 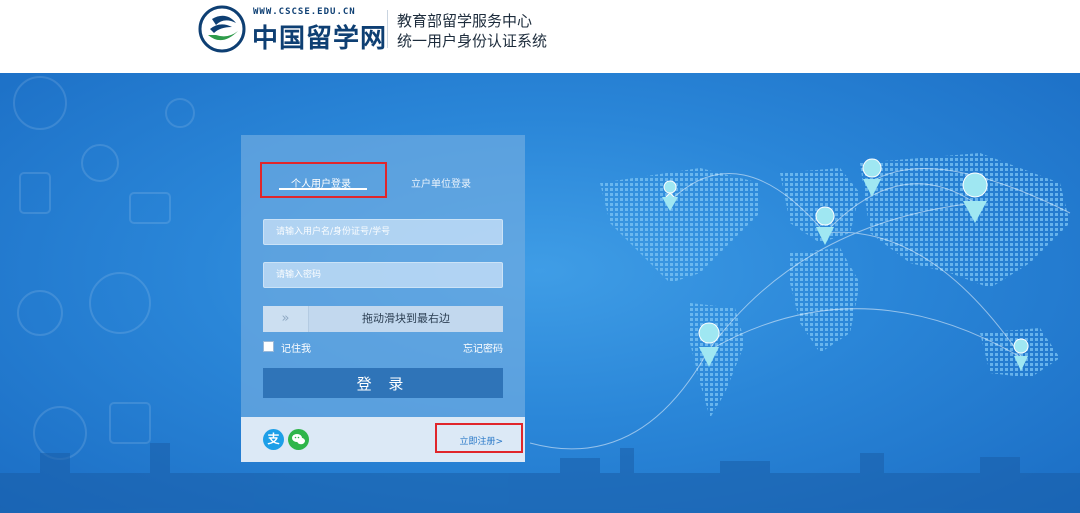 I want to click on highlight-box-register, so click(x=479, y=438).